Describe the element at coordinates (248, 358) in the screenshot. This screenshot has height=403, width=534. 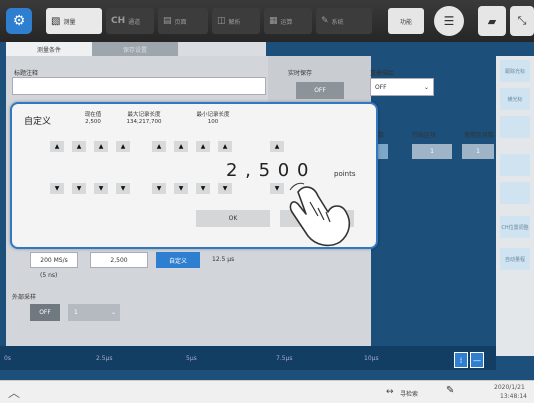
I see `waveform-graph` at that location.